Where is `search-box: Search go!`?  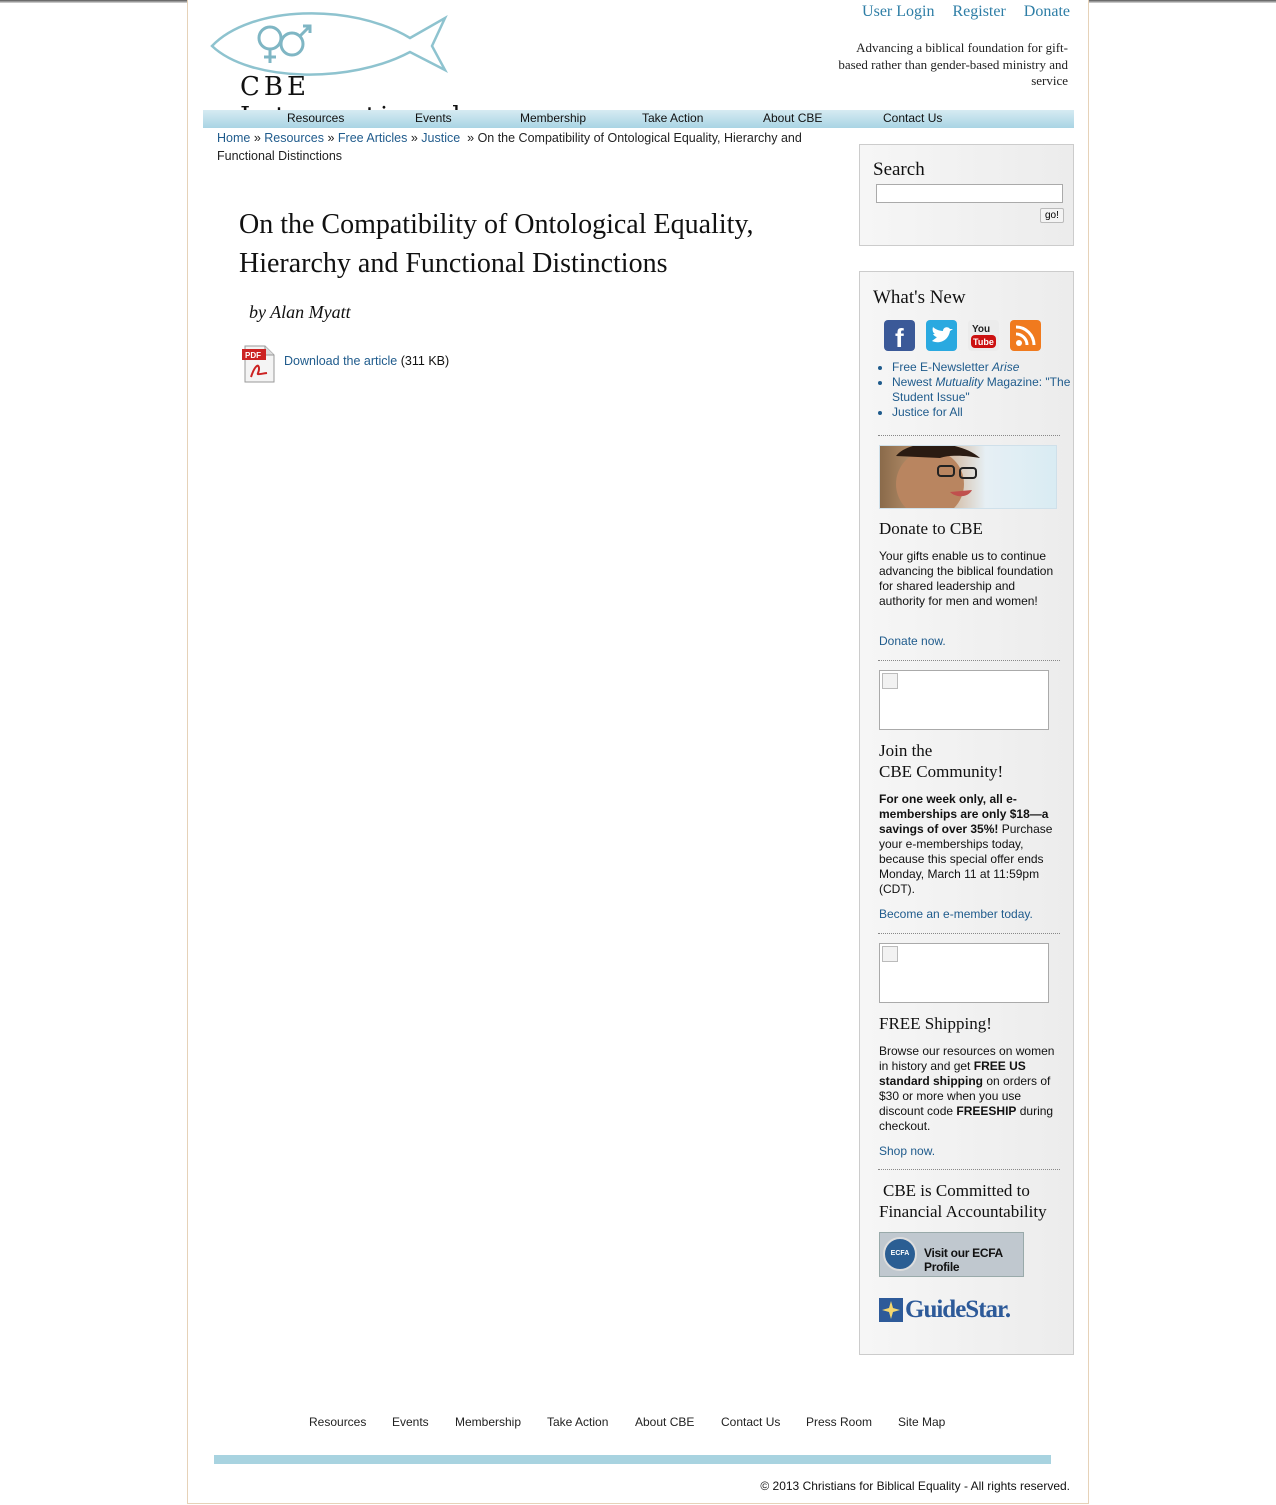 search-box: Search go! is located at coordinates (966, 195).